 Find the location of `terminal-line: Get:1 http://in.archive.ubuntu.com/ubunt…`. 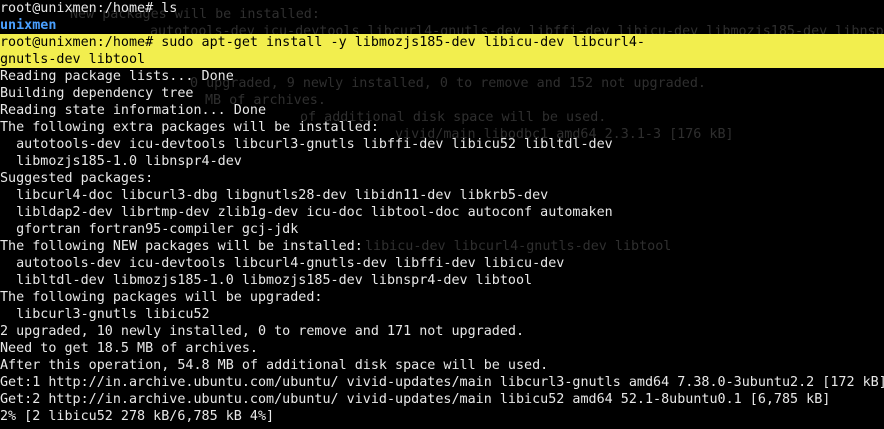

terminal-line: Get:1 http://in.archive.ubuntu.com/ubunt… is located at coordinates (442, 382).